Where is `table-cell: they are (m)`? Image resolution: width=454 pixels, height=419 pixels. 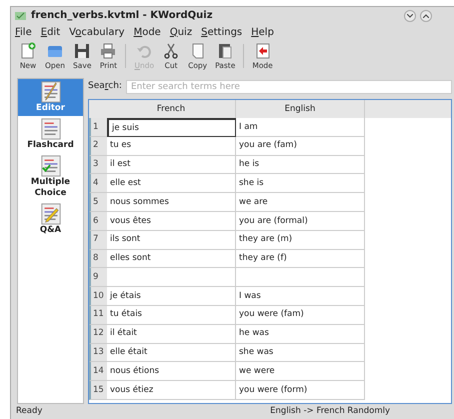
table-cell: they are (m) is located at coordinates (300, 240).